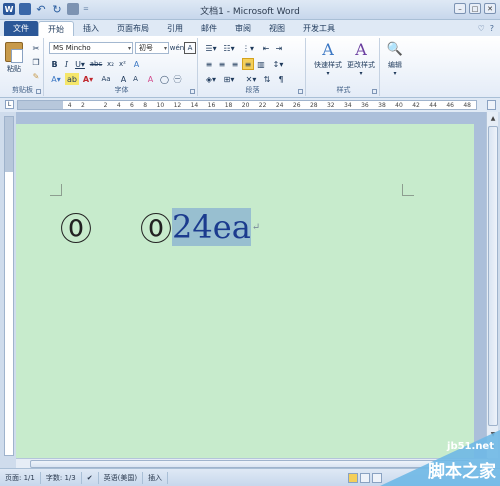  What do you see at coordinates (14, 69) in the screenshot?
I see `paste-label: 粘贴` at bounding box center [14, 69].